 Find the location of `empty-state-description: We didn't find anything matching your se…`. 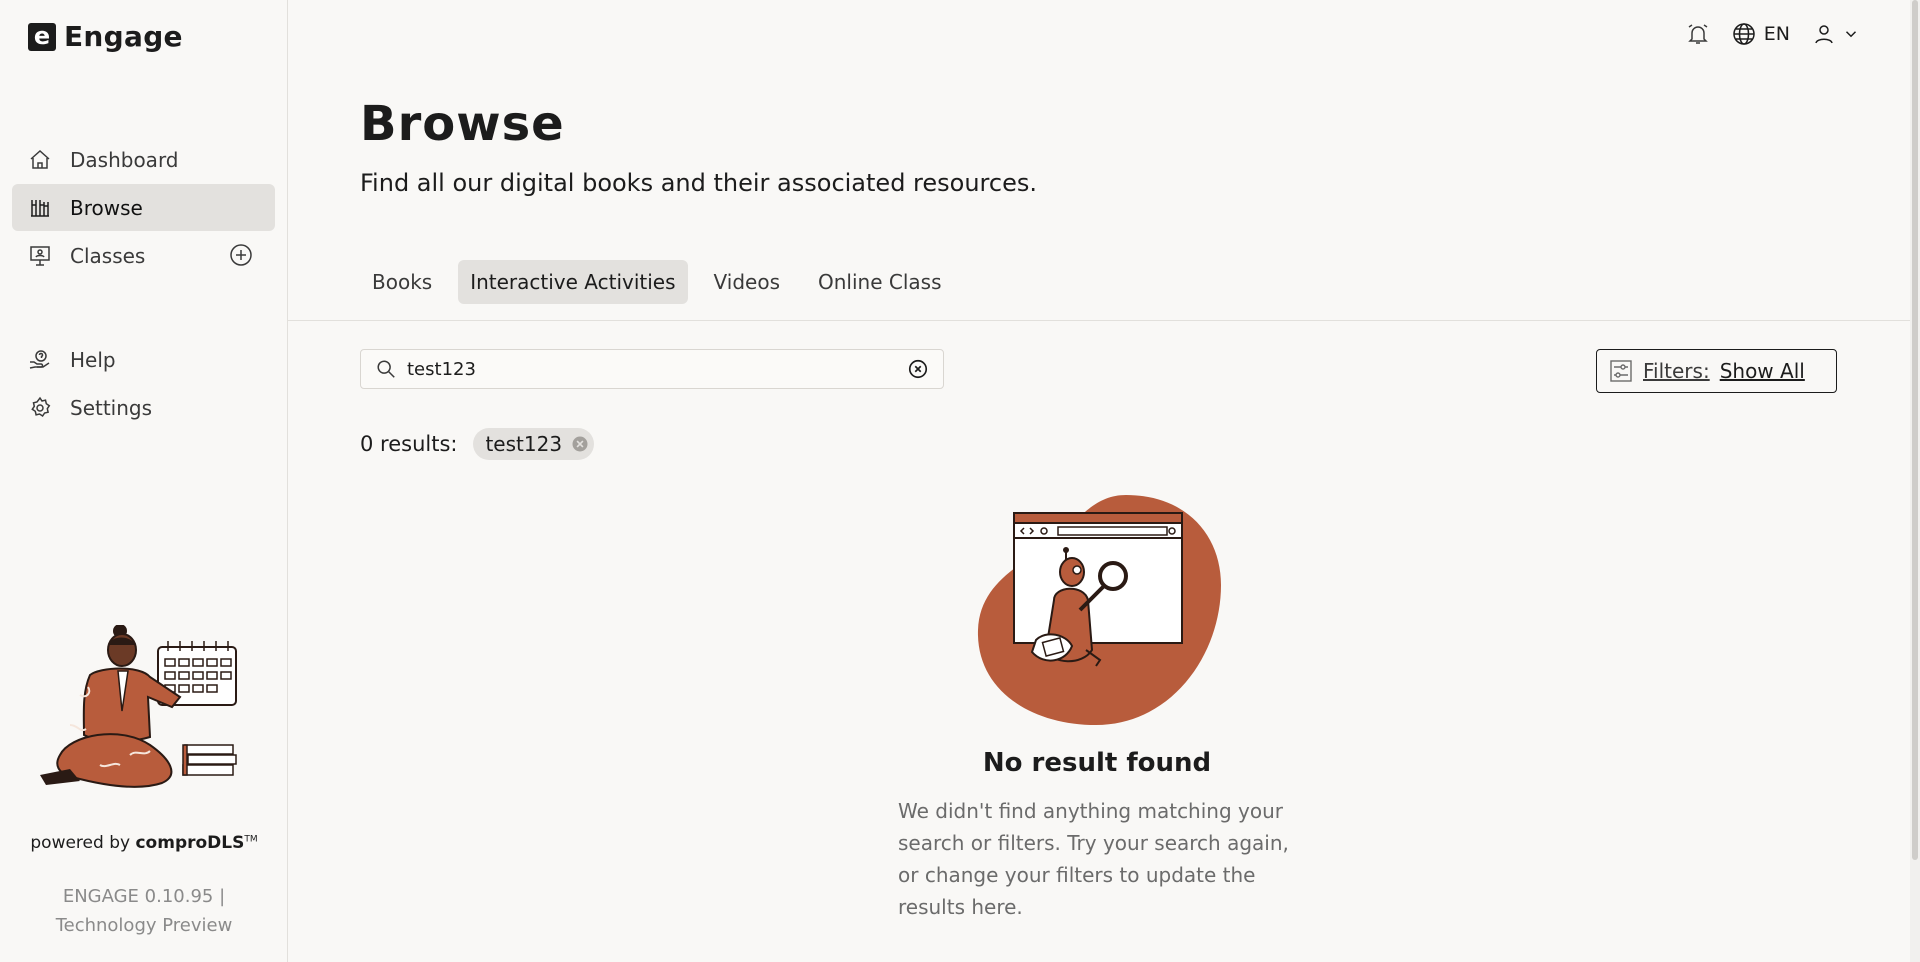

empty-state-description: We didn't find anything matching your se… is located at coordinates (1093, 859).